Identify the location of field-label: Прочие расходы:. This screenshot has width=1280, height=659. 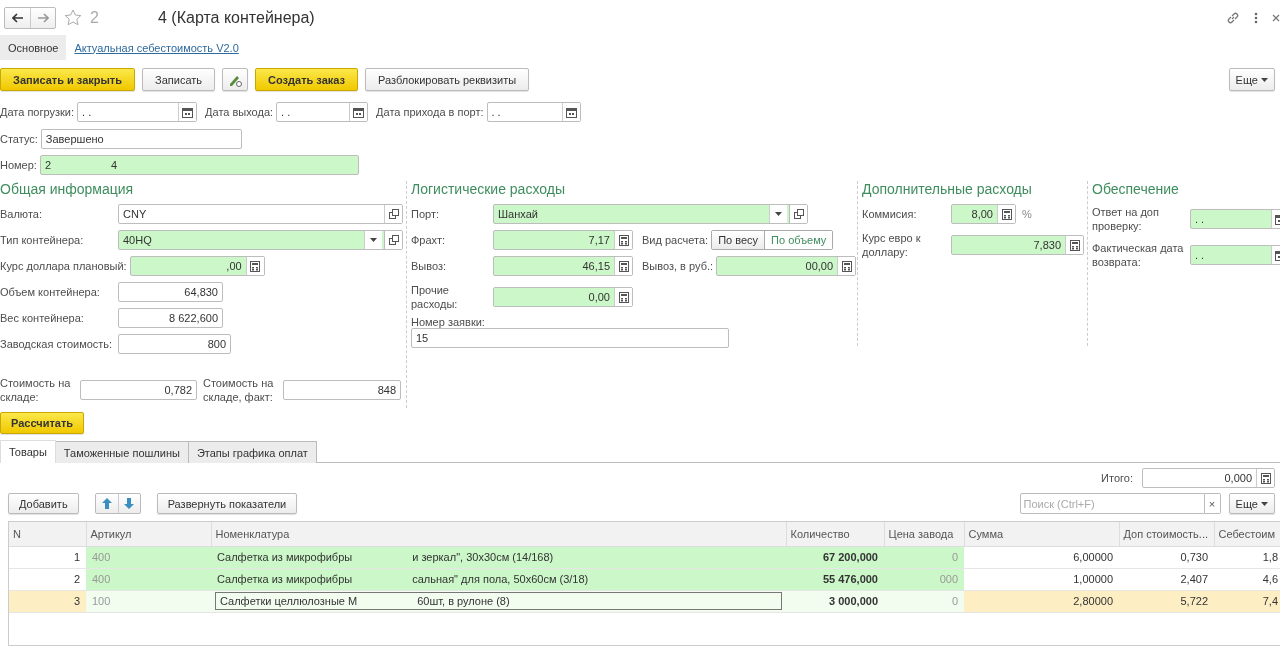
(435, 297).